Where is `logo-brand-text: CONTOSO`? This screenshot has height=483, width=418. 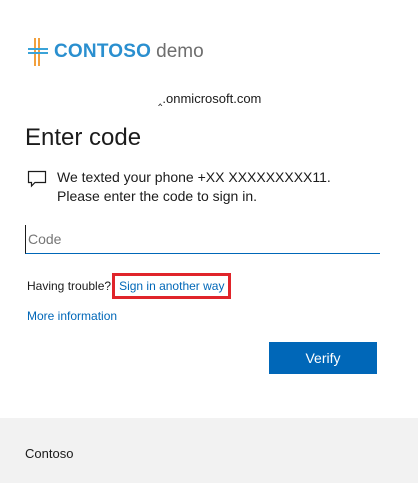 logo-brand-text: CONTOSO is located at coordinates (103, 51).